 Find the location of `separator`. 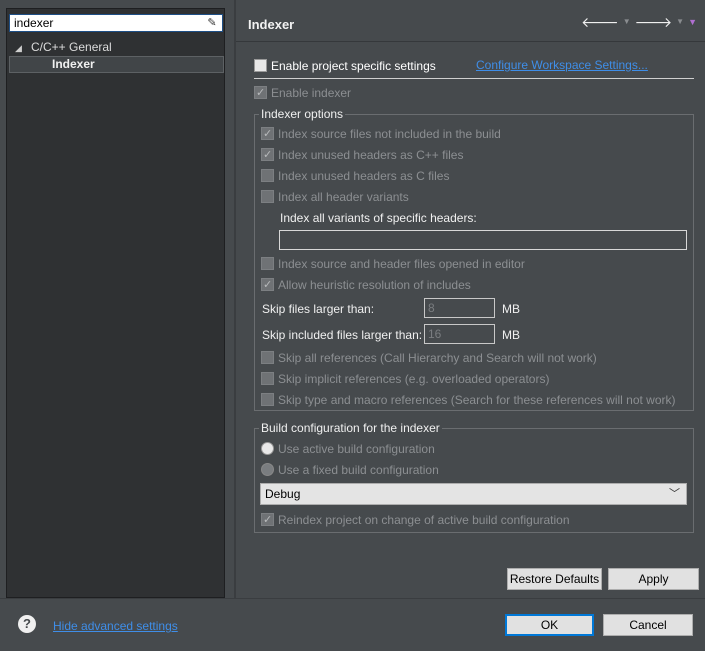

separator is located at coordinates (474, 78).